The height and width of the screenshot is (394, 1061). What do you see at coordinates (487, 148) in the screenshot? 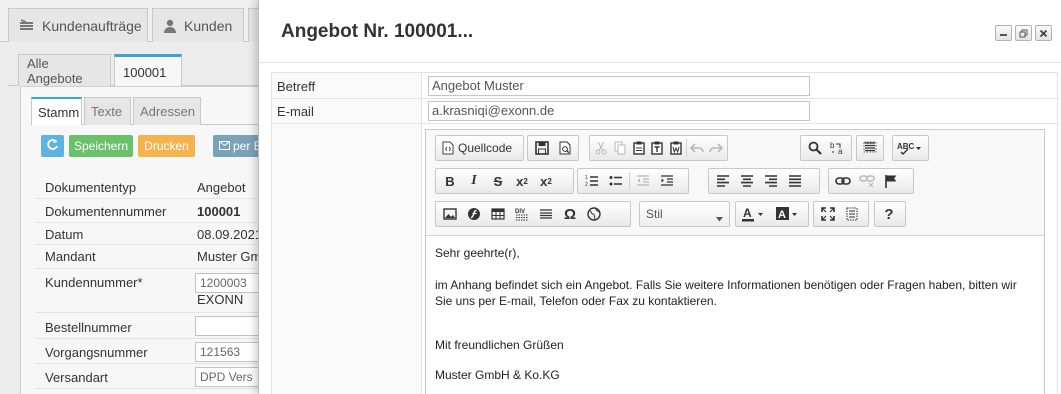
I see `source-code-button: Quellcode` at bounding box center [487, 148].